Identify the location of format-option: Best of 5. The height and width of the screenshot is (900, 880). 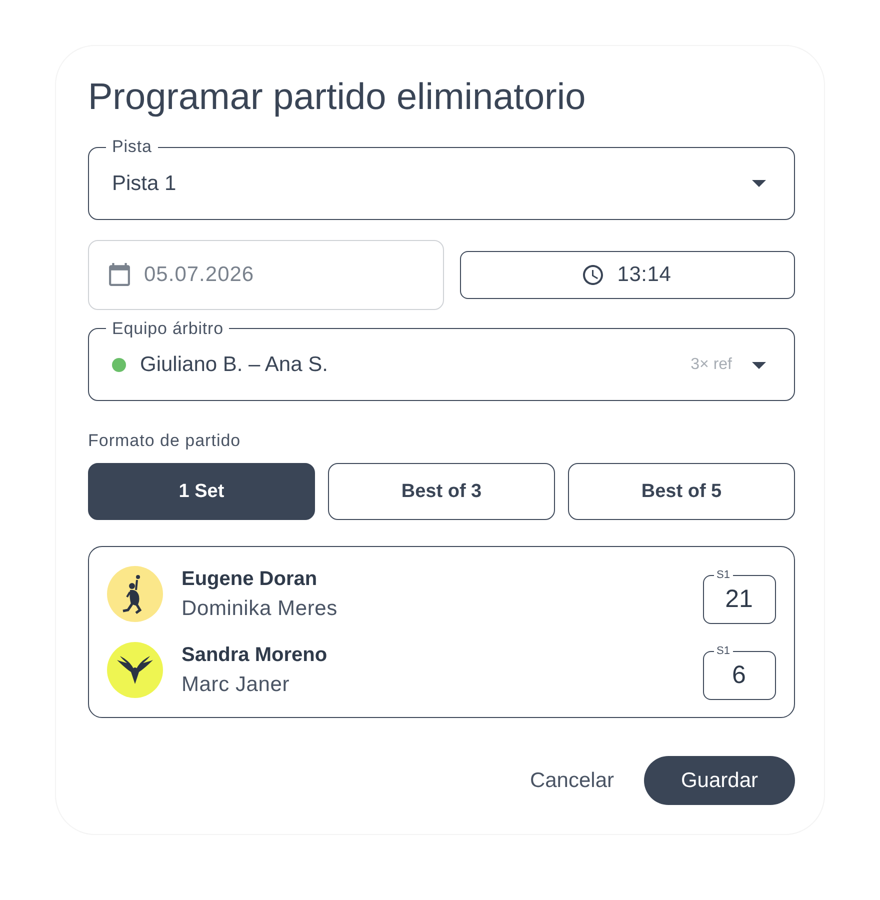
(681, 491).